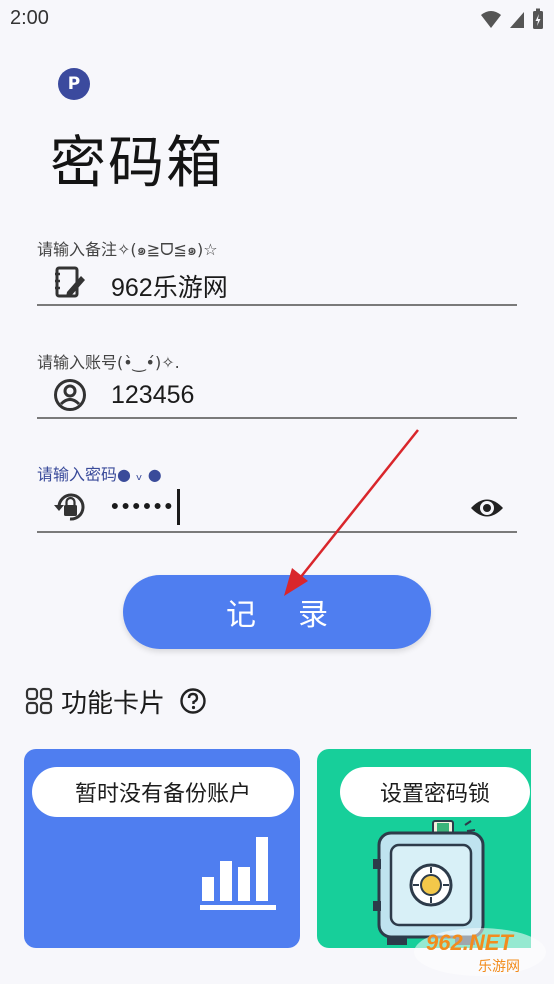 Image resolution: width=554 pixels, height=984 pixels. What do you see at coordinates (277, 418) in the screenshot?
I see `account-underline` at bounding box center [277, 418].